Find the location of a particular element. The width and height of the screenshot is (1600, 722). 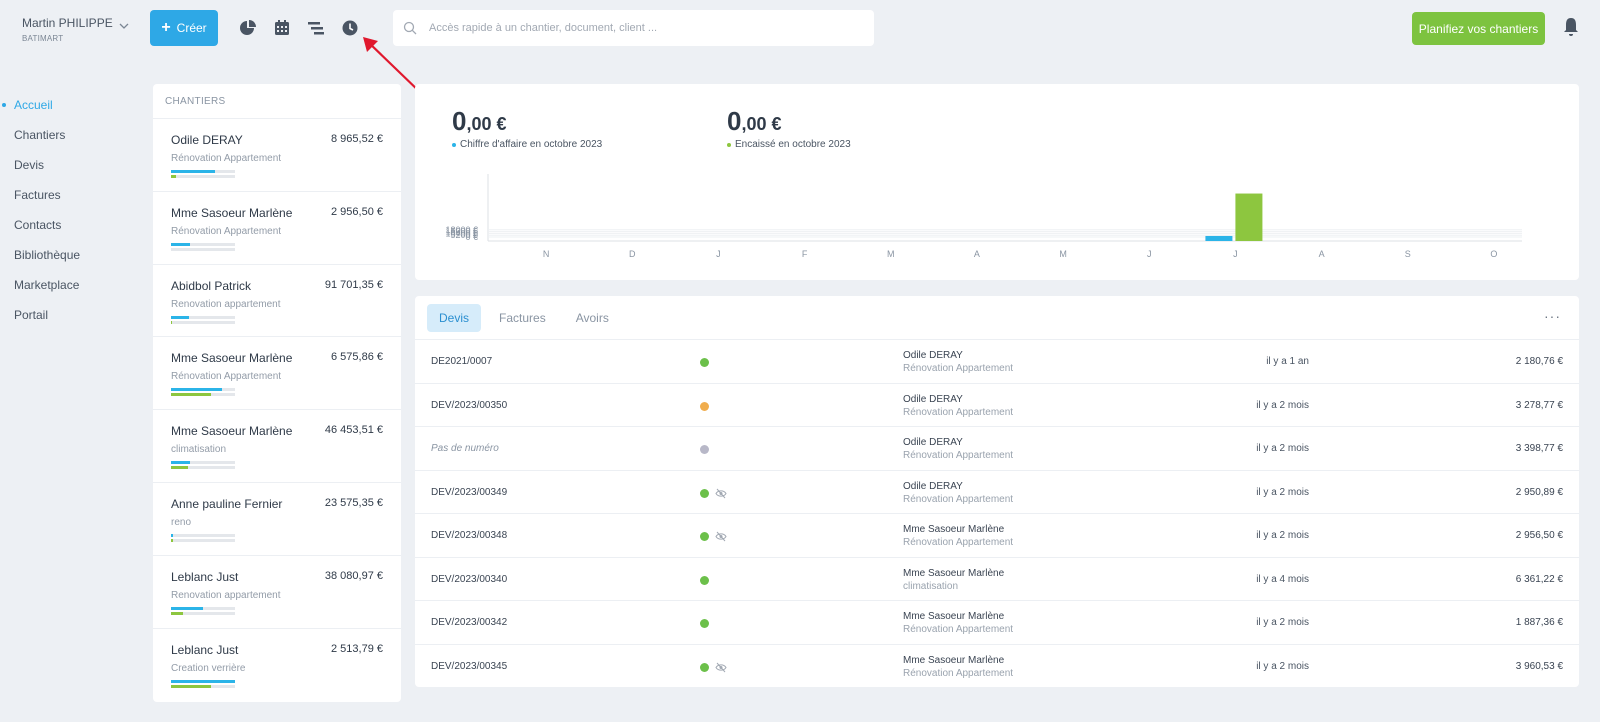

bell-icon is located at coordinates (1571, 27).